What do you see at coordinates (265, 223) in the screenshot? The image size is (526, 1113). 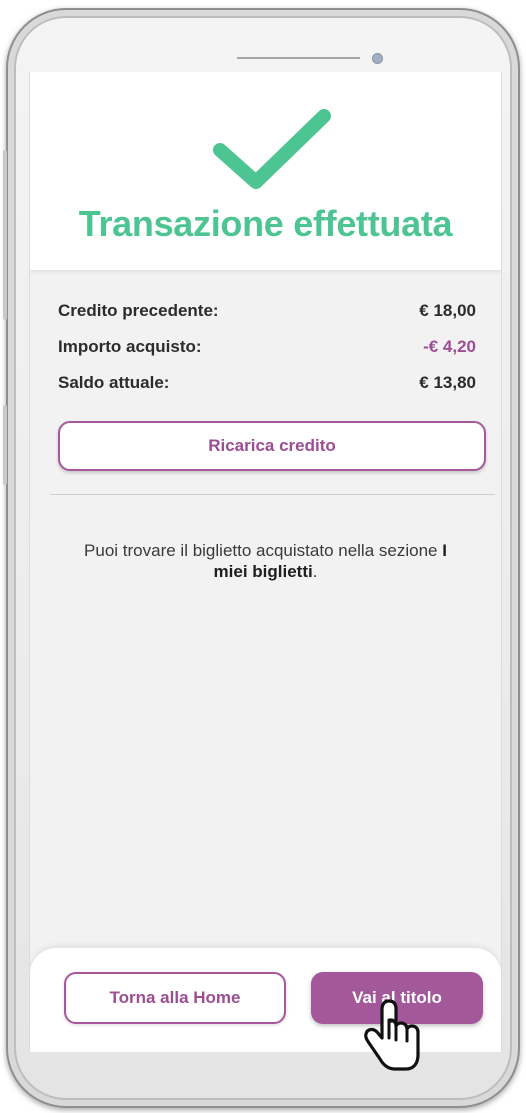 I see `page-title: Transazione effettuata` at bounding box center [265, 223].